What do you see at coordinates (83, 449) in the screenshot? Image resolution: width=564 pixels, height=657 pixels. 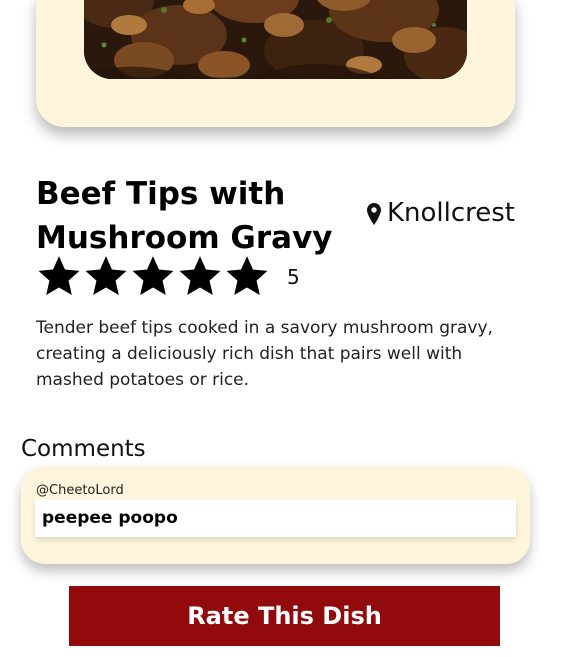 I see `comments-heading: Comments` at bounding box center [83, 449].